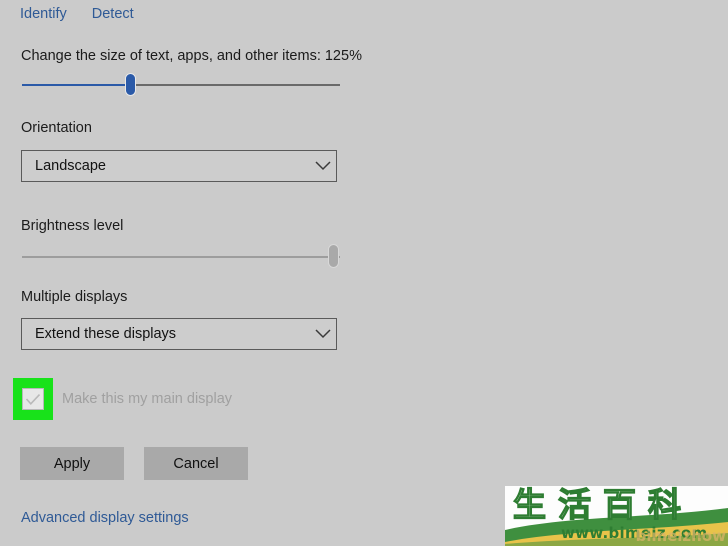 The width and height of the screenshot is (728, 546). I want to click on brightness-slider, so click(181, 256).